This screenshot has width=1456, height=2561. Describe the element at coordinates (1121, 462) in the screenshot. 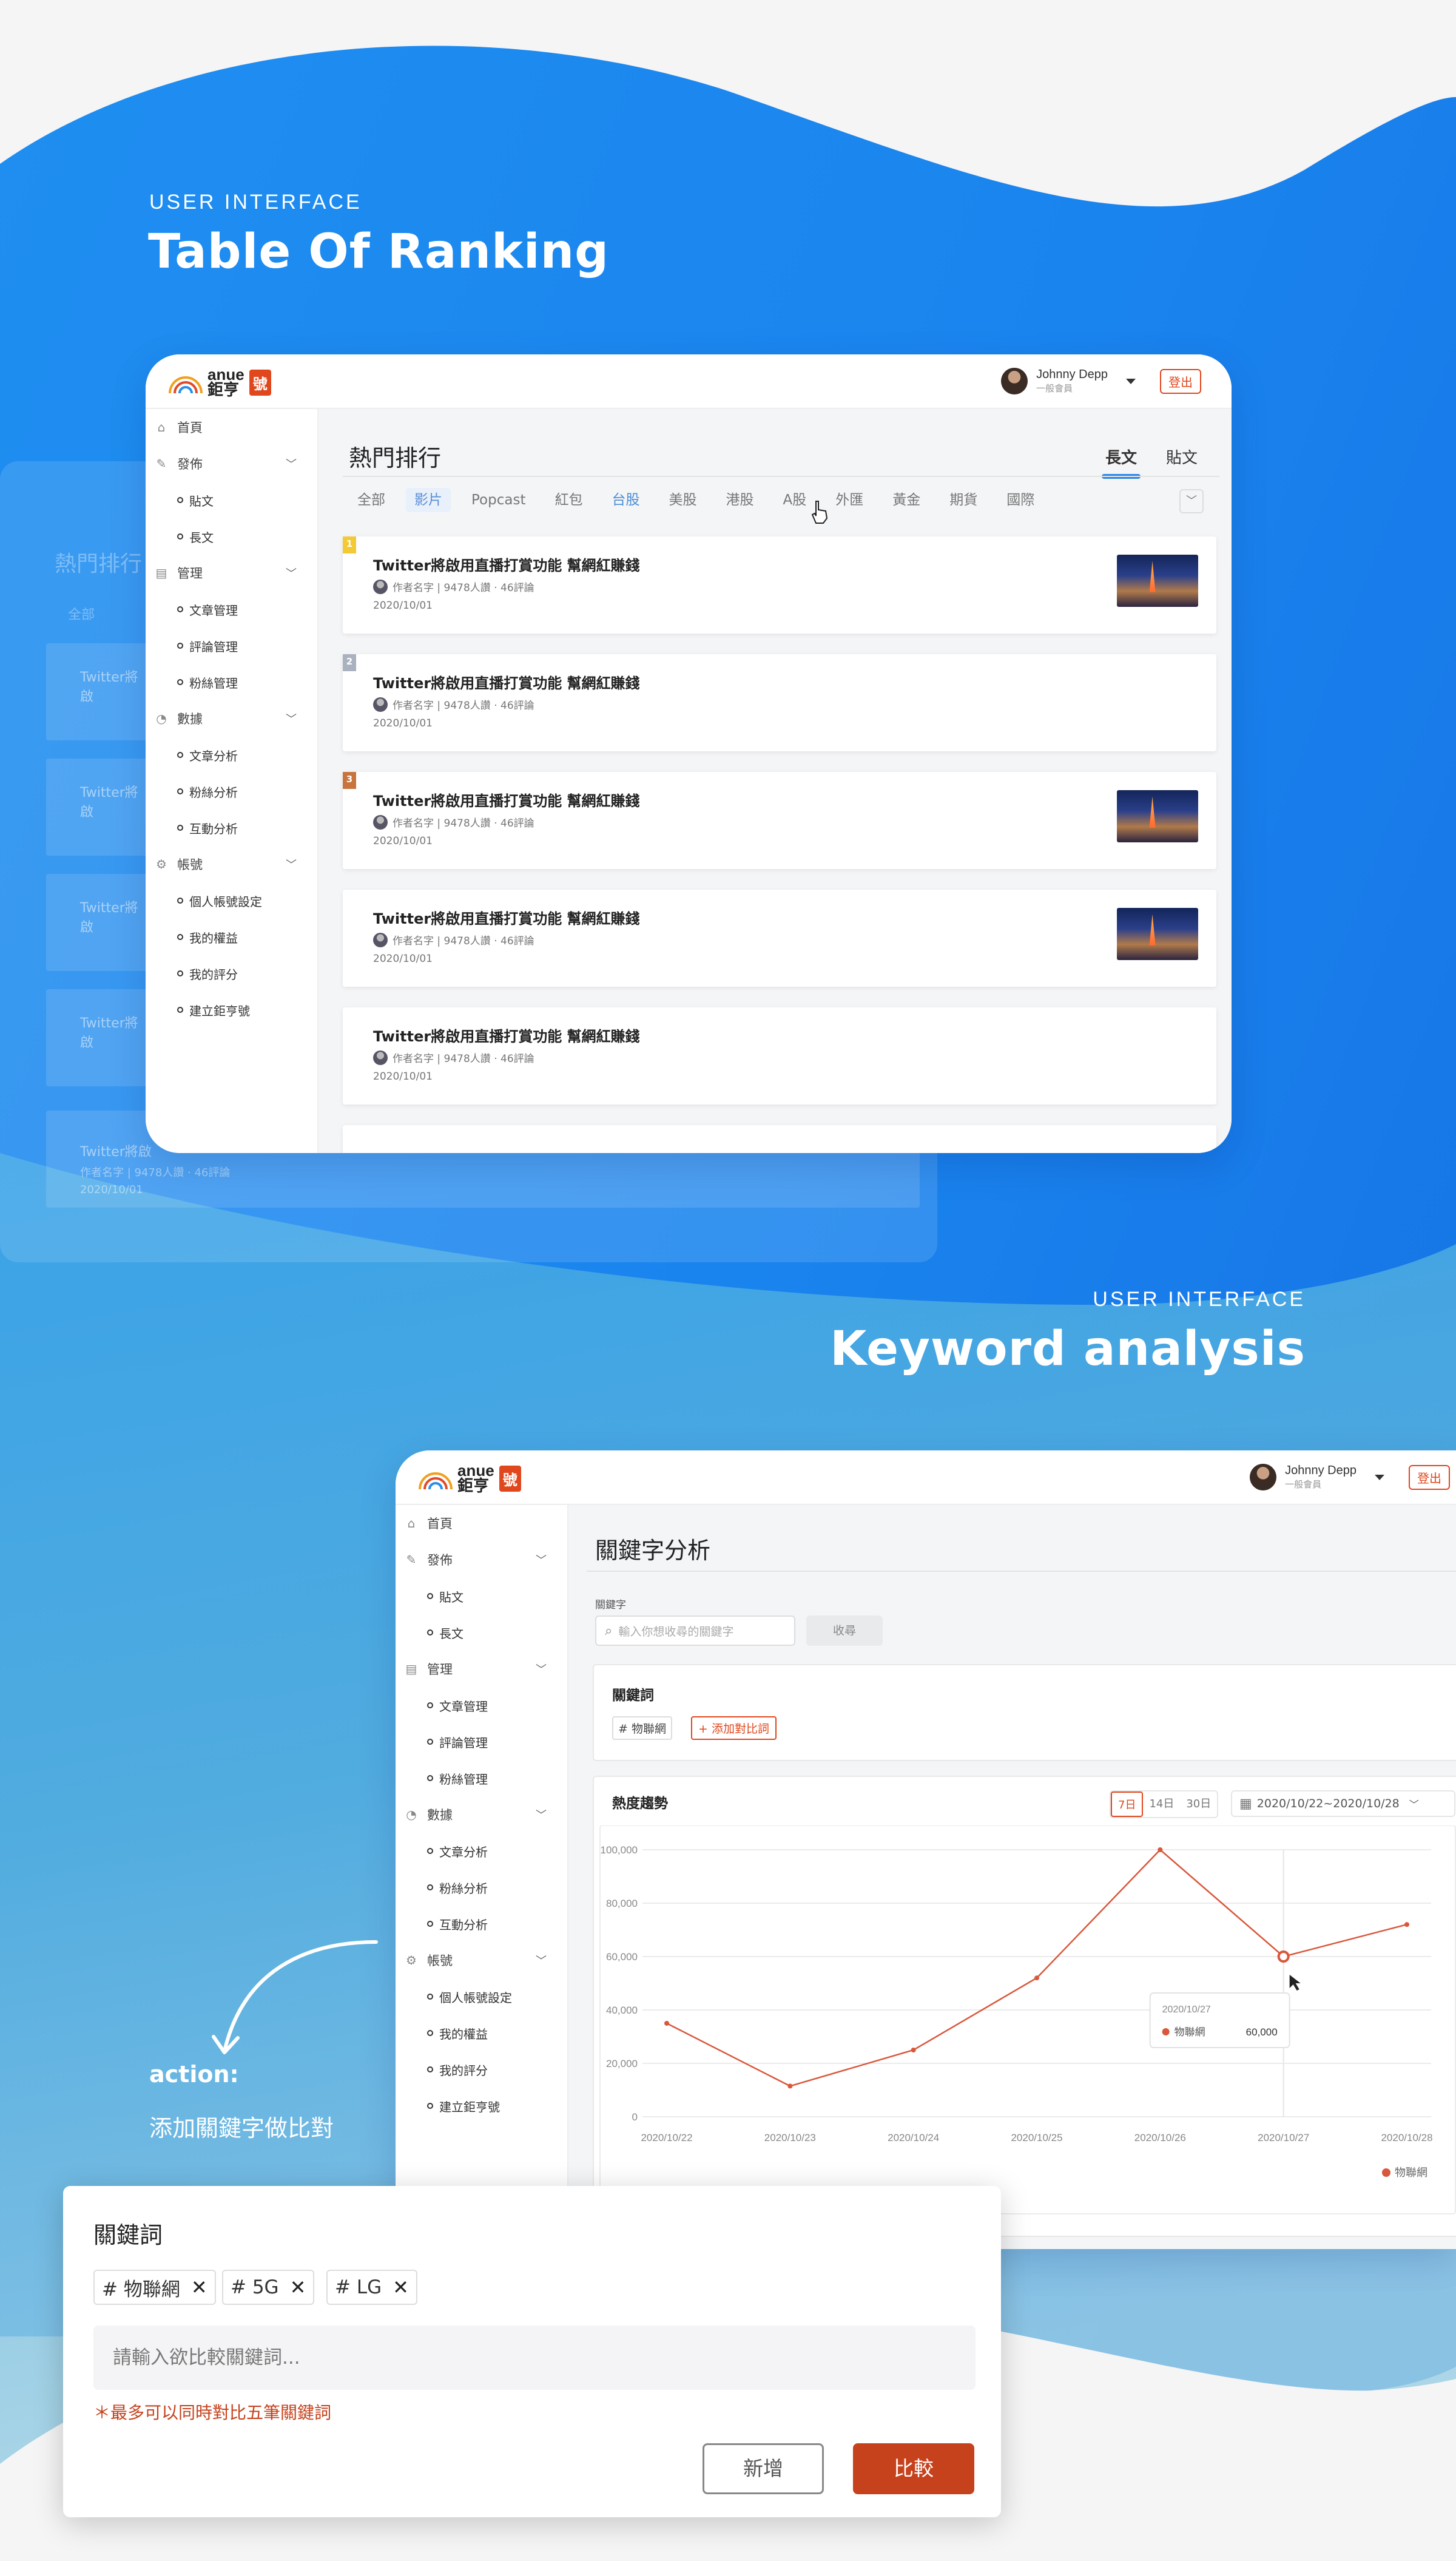

I see `tab-long-article: 長文` at that location.